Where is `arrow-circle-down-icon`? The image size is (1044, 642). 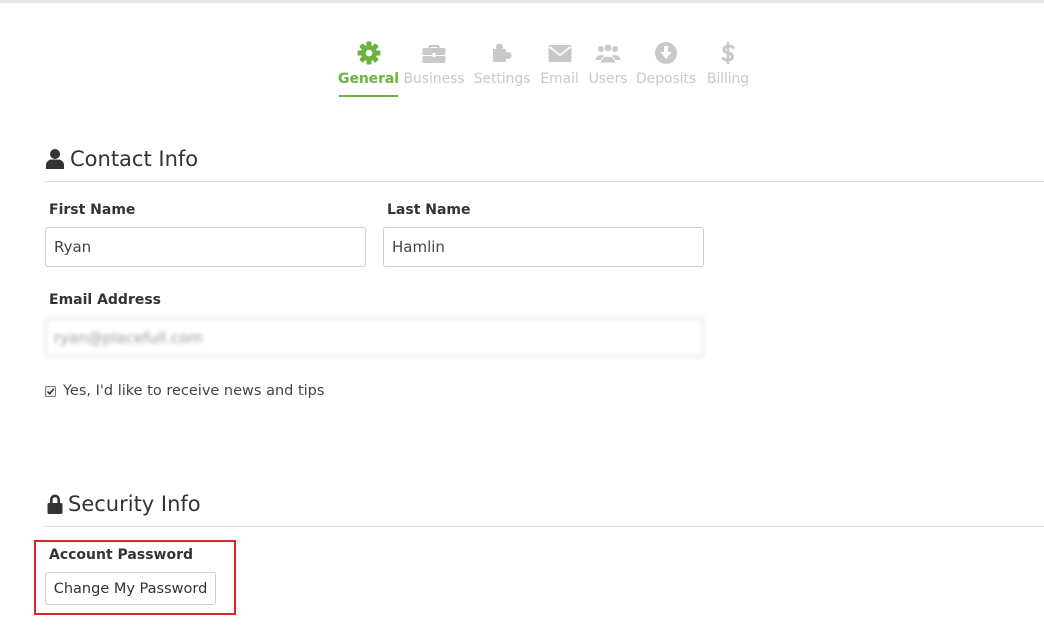
arrow-circle-down-icon is located at coordinates (666, 53).